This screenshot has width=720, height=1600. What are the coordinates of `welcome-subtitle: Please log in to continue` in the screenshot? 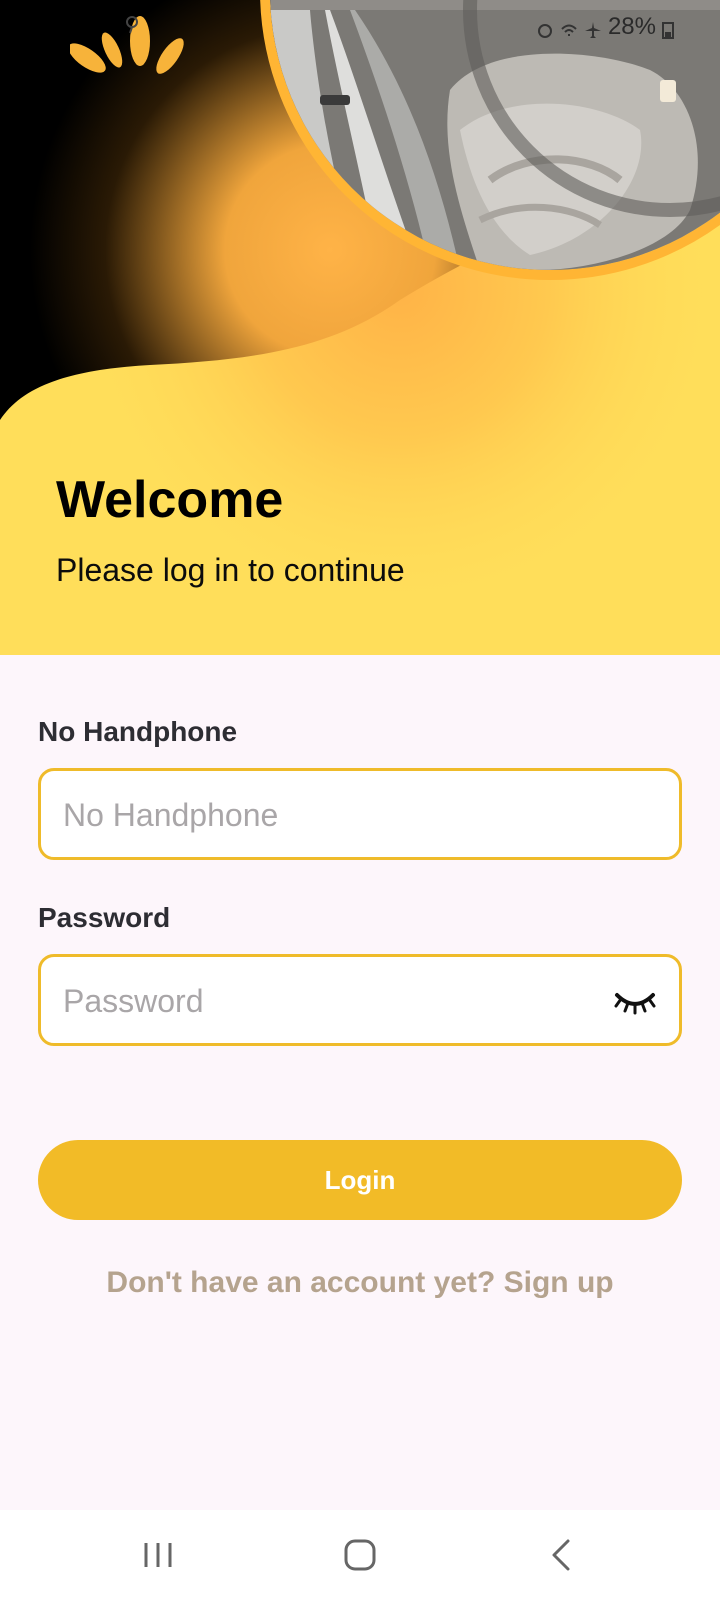 It's located at (230, 570).